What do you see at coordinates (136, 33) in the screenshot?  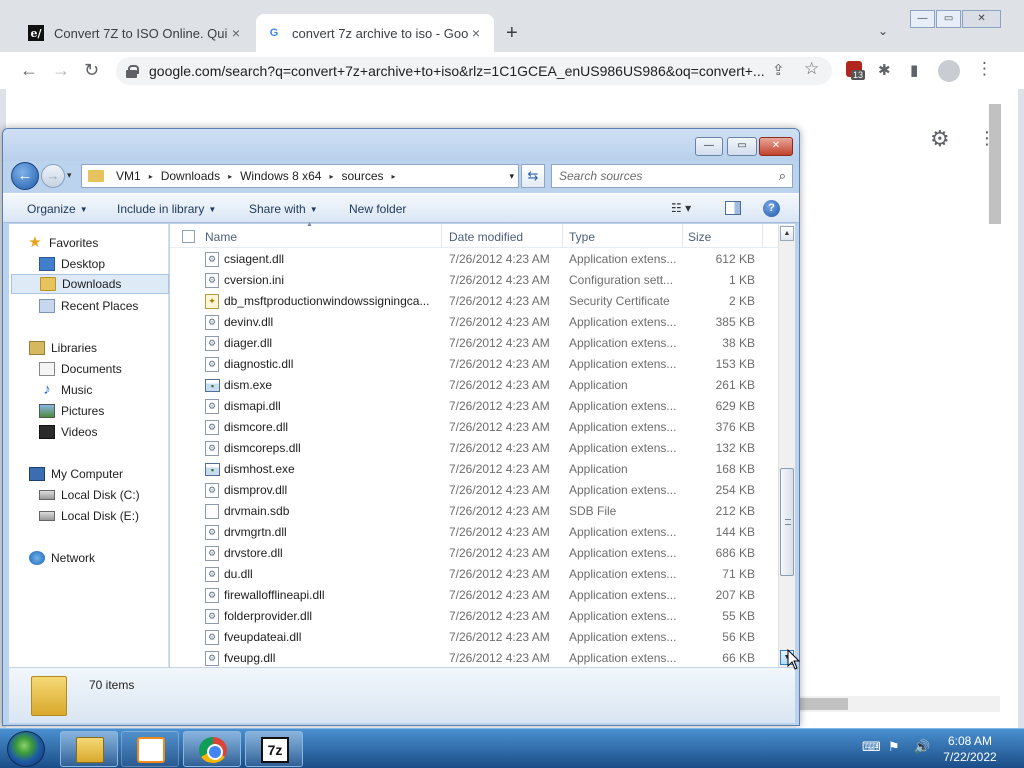 I see `tab-convert-7z-to-iso: e/ Convert 7Z to ISO Online. Quick ×` at bounding box center [136, 33].